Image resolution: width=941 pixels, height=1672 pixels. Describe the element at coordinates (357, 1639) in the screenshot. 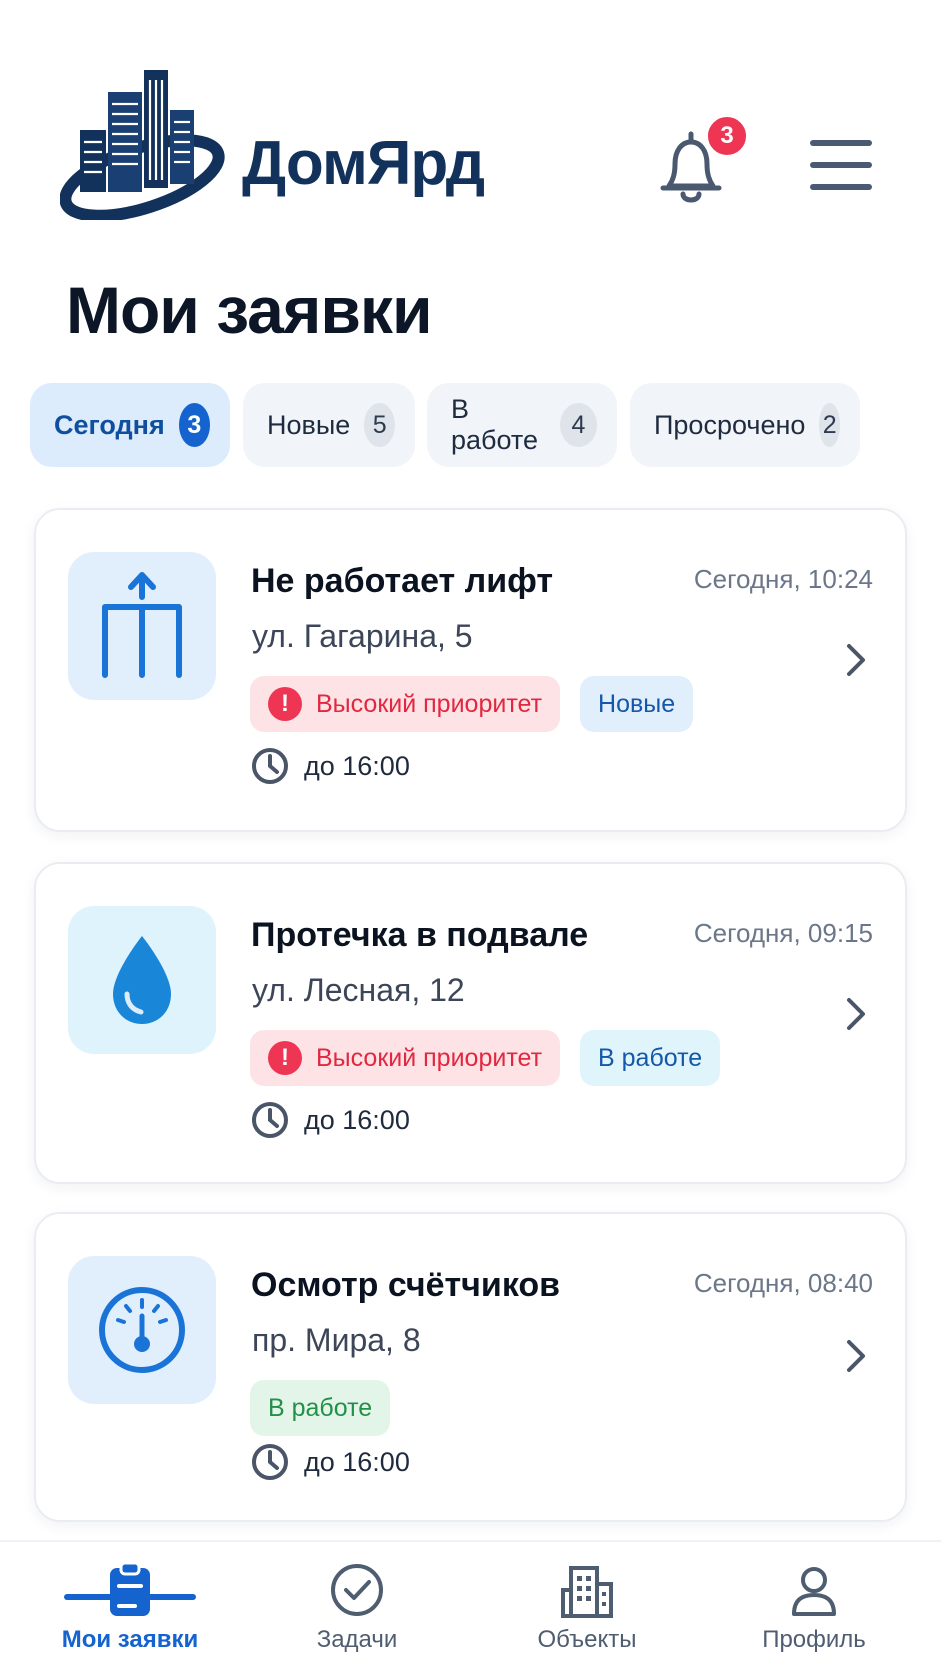

I see `nav-label: Задачи` at that location.